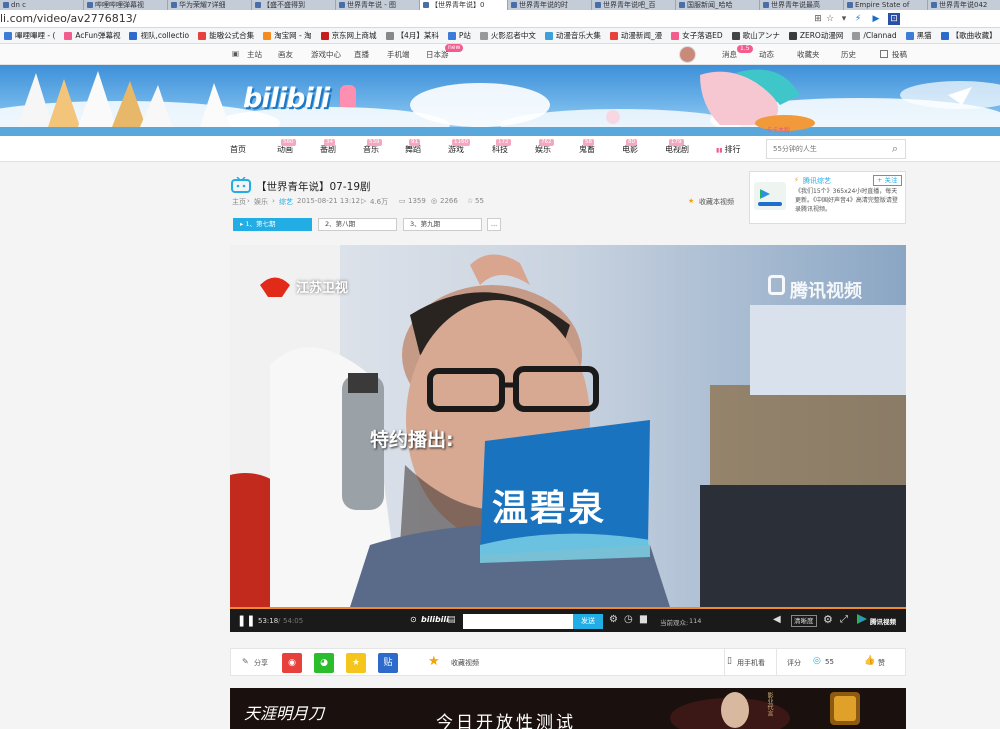 This screenshot has height=729, width=1000. Describe the element at coordinates (588, 621) in the screenshot. I see `send-button: 发送` at that location.